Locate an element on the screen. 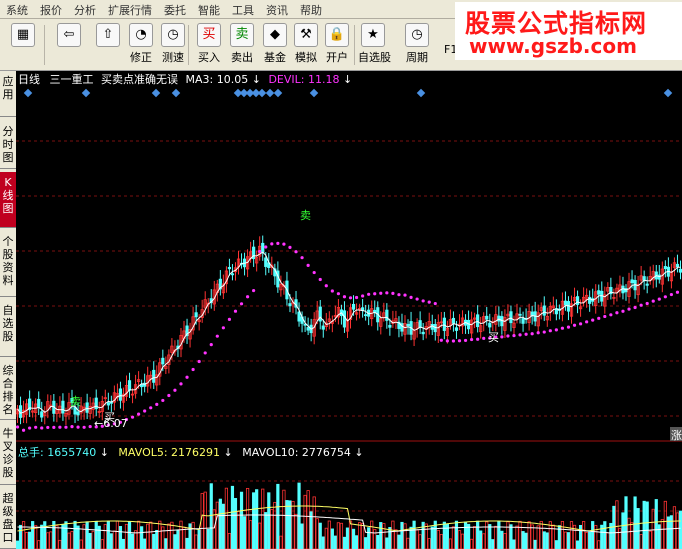 This screenshot has height=549, width=682. fund-button: ◆ 基金 is located at coordinates (275, 44).